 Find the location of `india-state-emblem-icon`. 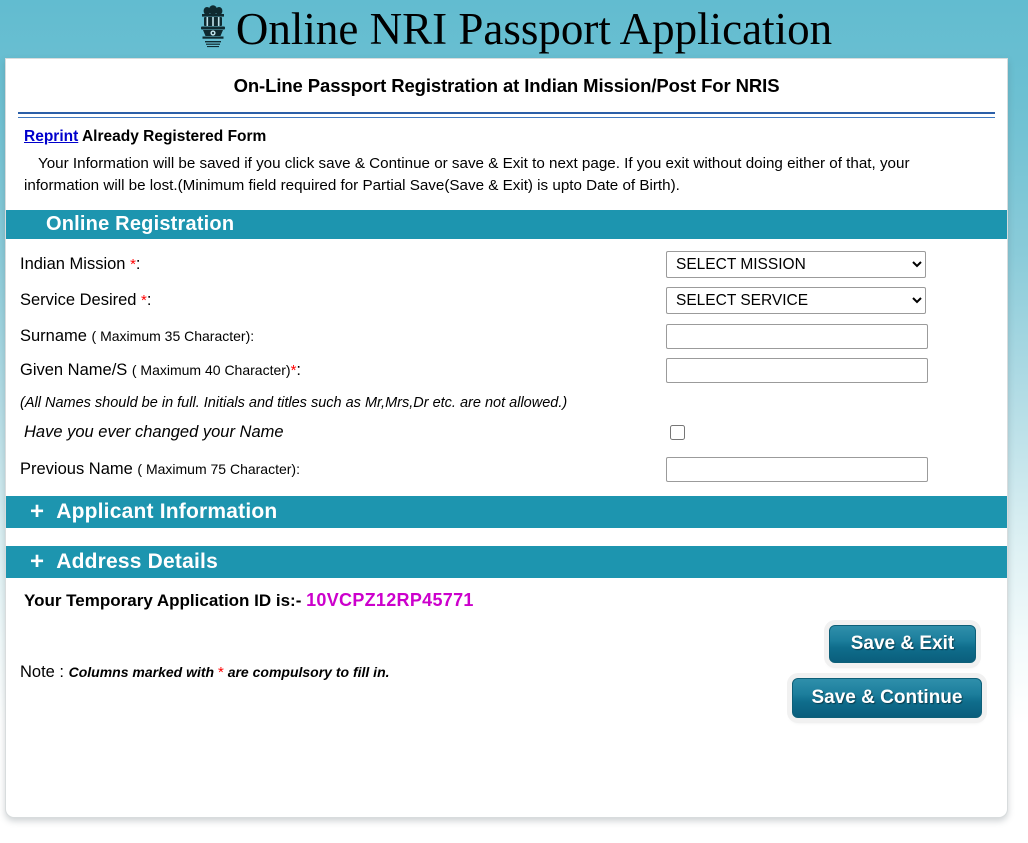

india-state-emblem-icon is located at coordinates (212, 26).